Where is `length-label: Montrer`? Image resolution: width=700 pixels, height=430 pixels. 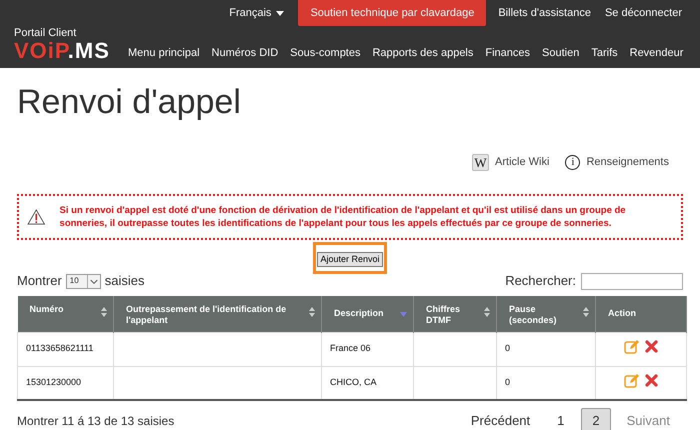
length-label: Montrer is located at coordinates (39, 281).